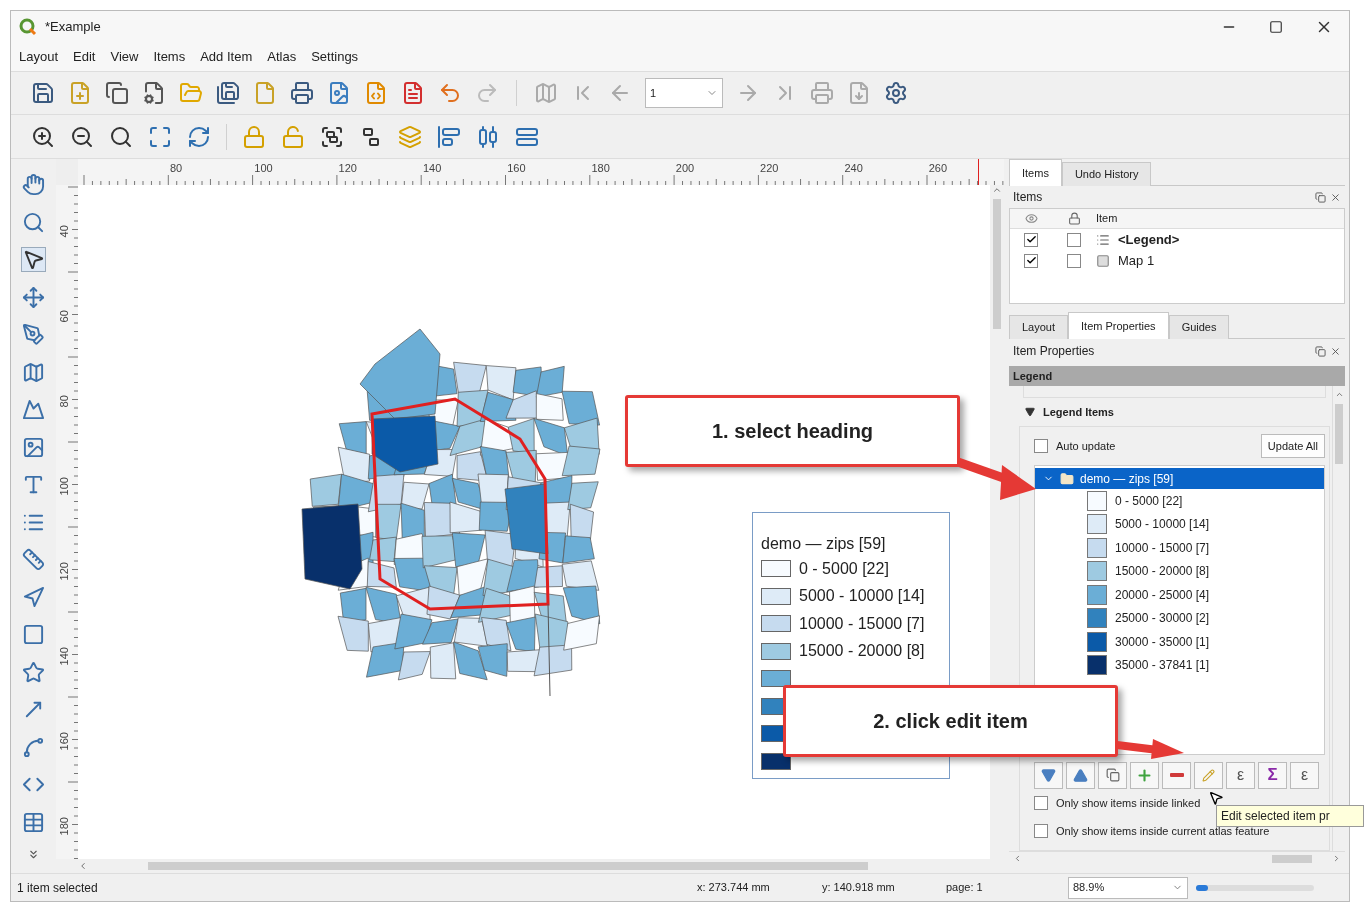 Image resolution: width=1364 pixels, height=902 pixels. What do you see at coordinates (80, 93) in the screenshot?
I see `new-layout-icon` at bounding box center [80, 93].